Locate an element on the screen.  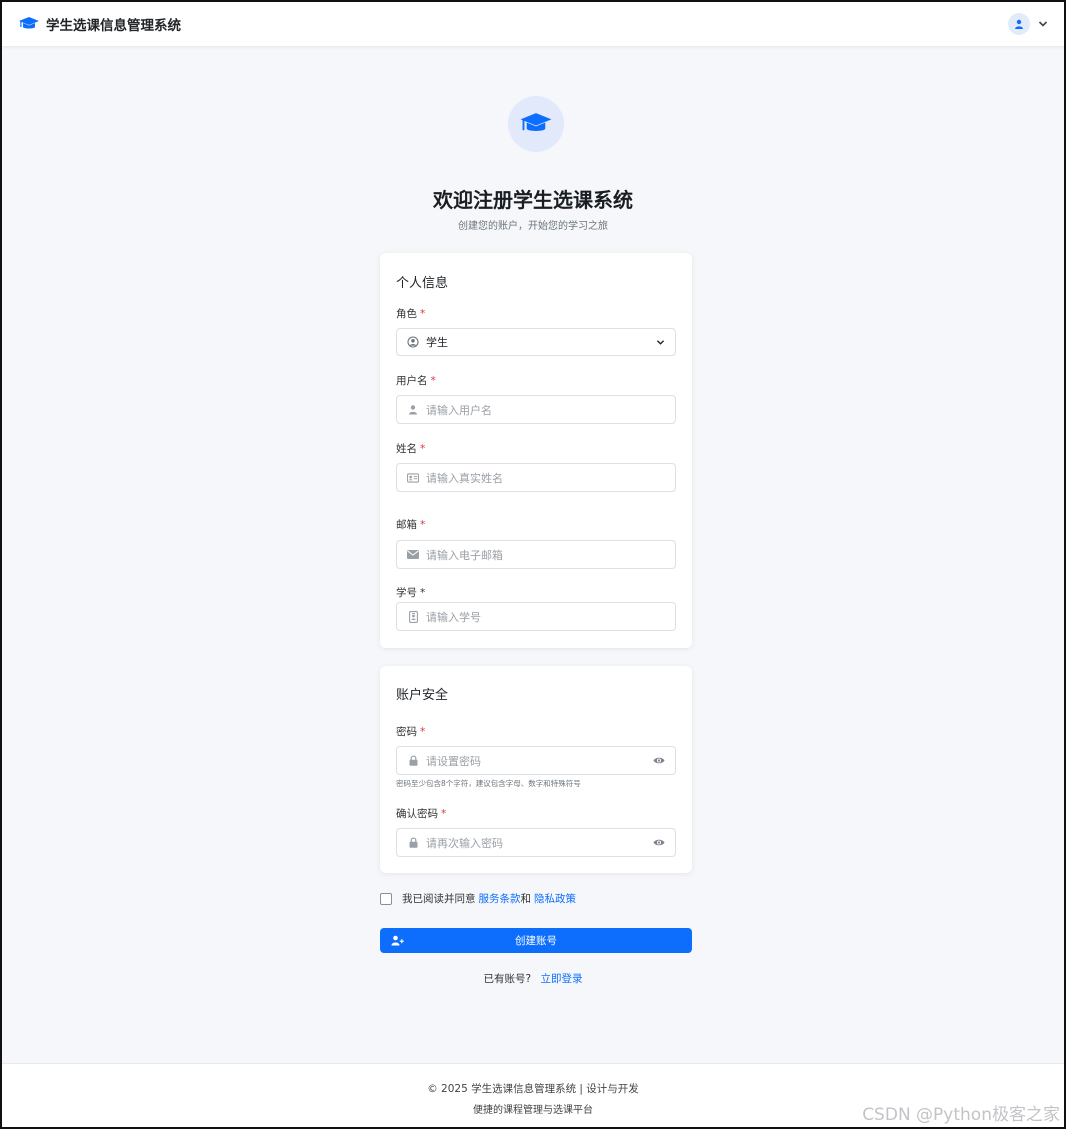
agree-checkbox is located at coordinates (386, 898).